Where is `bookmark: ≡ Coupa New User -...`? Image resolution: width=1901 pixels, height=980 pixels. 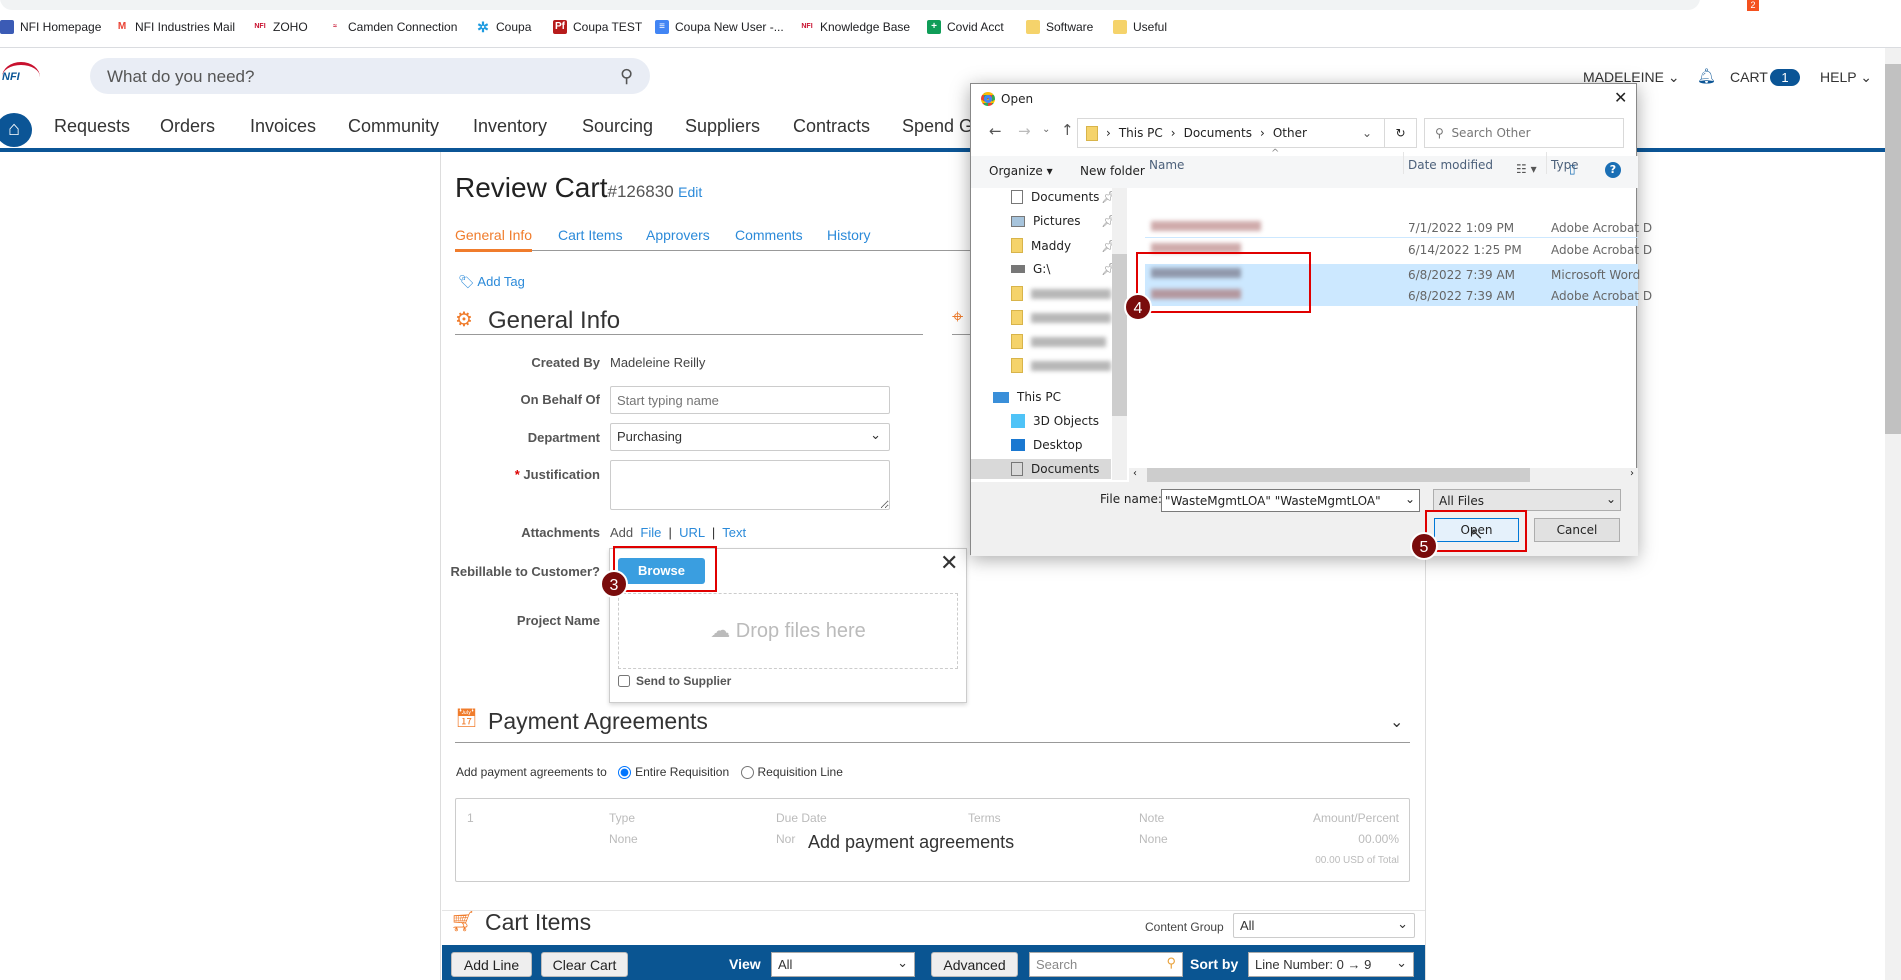
bookmark: ≡ Coupa New User -... is located at coordinates (719, 27).